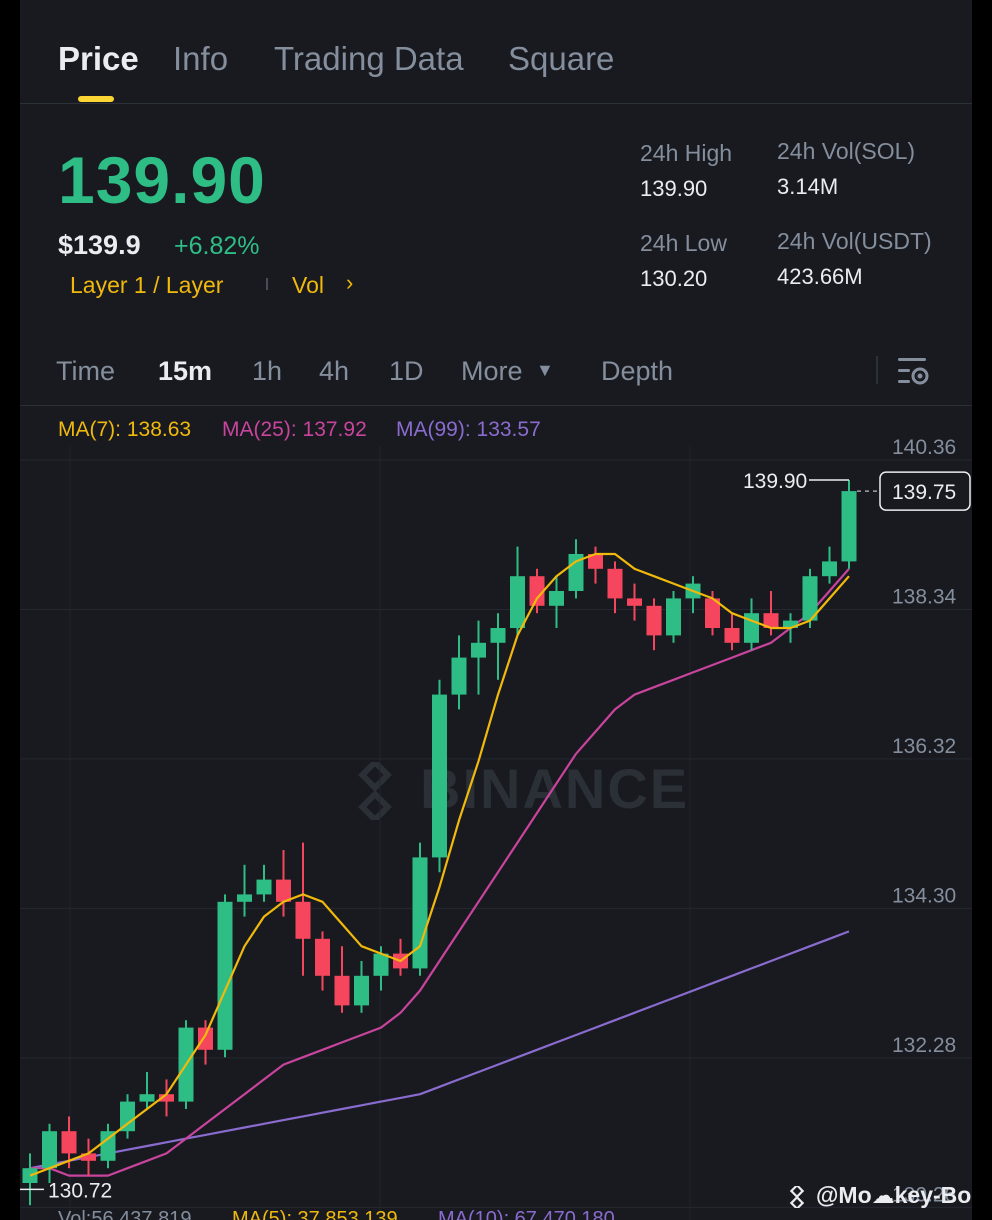 This screenshot has height=1220, width=992. Describe the element at coordinates (686, 153) in the screenshot. I see `stat-24h-high-label: 24h High` at that location.